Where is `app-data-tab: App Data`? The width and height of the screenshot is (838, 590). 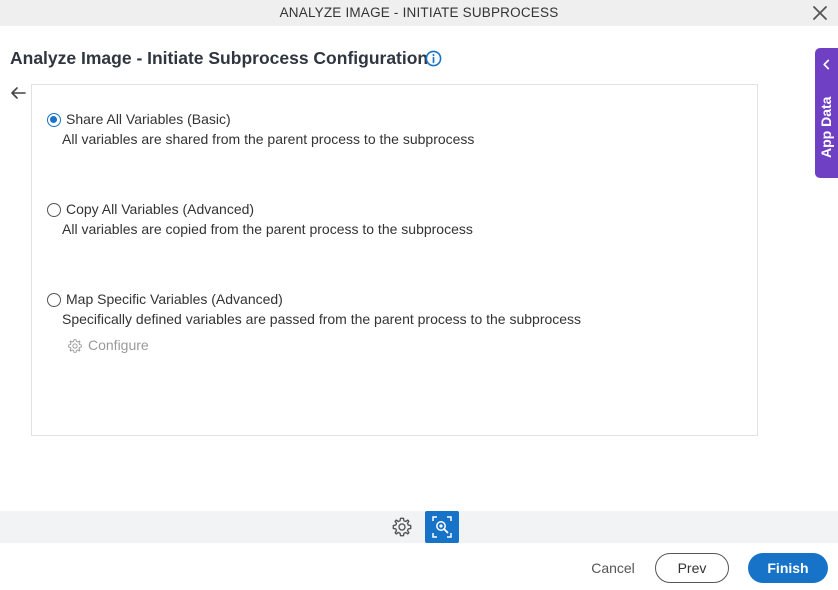
app-data-tab: App Data is located at coordinates (826, 113).